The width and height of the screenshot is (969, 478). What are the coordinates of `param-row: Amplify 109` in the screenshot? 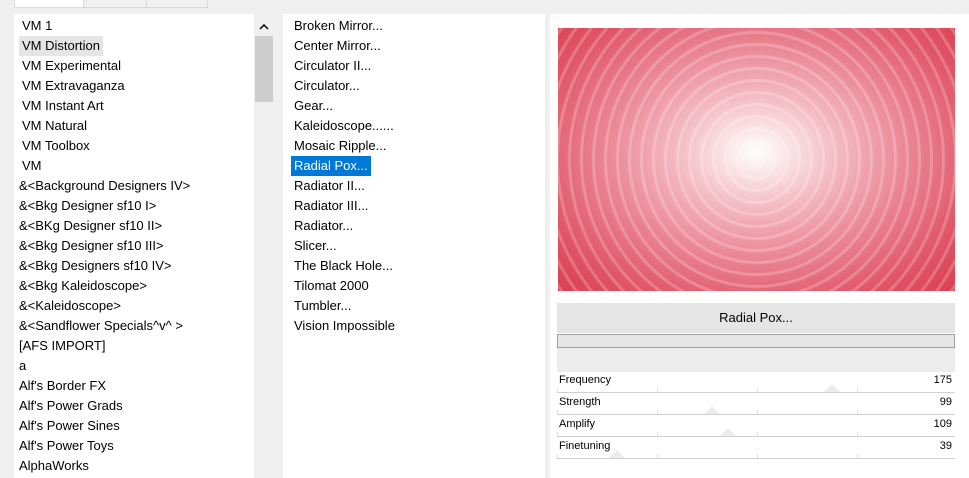 It's located at (756, 426).